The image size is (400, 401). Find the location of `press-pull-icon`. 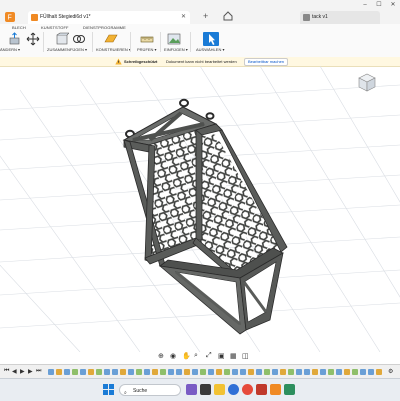

press-pull-icon is located at coordinates (15, 39).